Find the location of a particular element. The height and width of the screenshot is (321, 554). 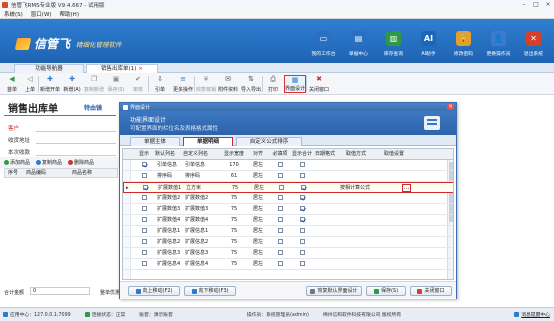

toolbar-button-7: ⇩ 引单 is located at coordinates (160, 84).